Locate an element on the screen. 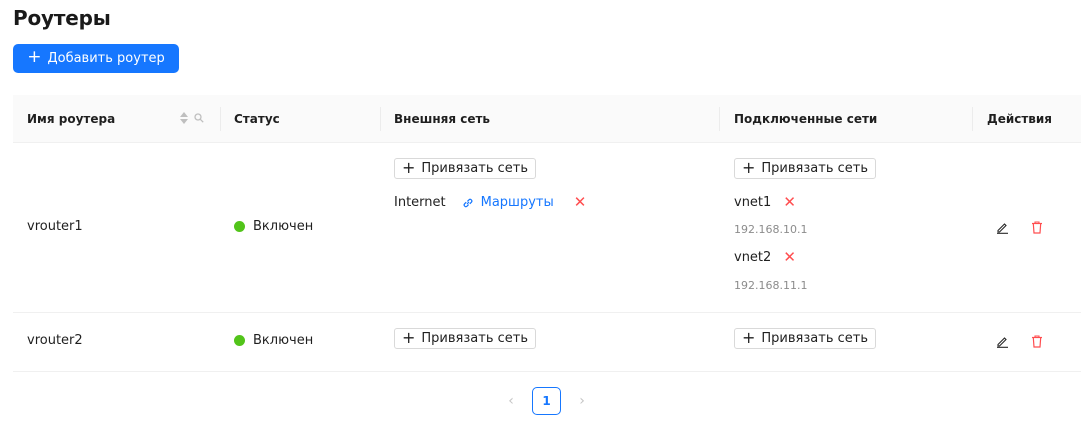  column-header-connected-networks: Подключенные сети is located at coordinates (806, 119).